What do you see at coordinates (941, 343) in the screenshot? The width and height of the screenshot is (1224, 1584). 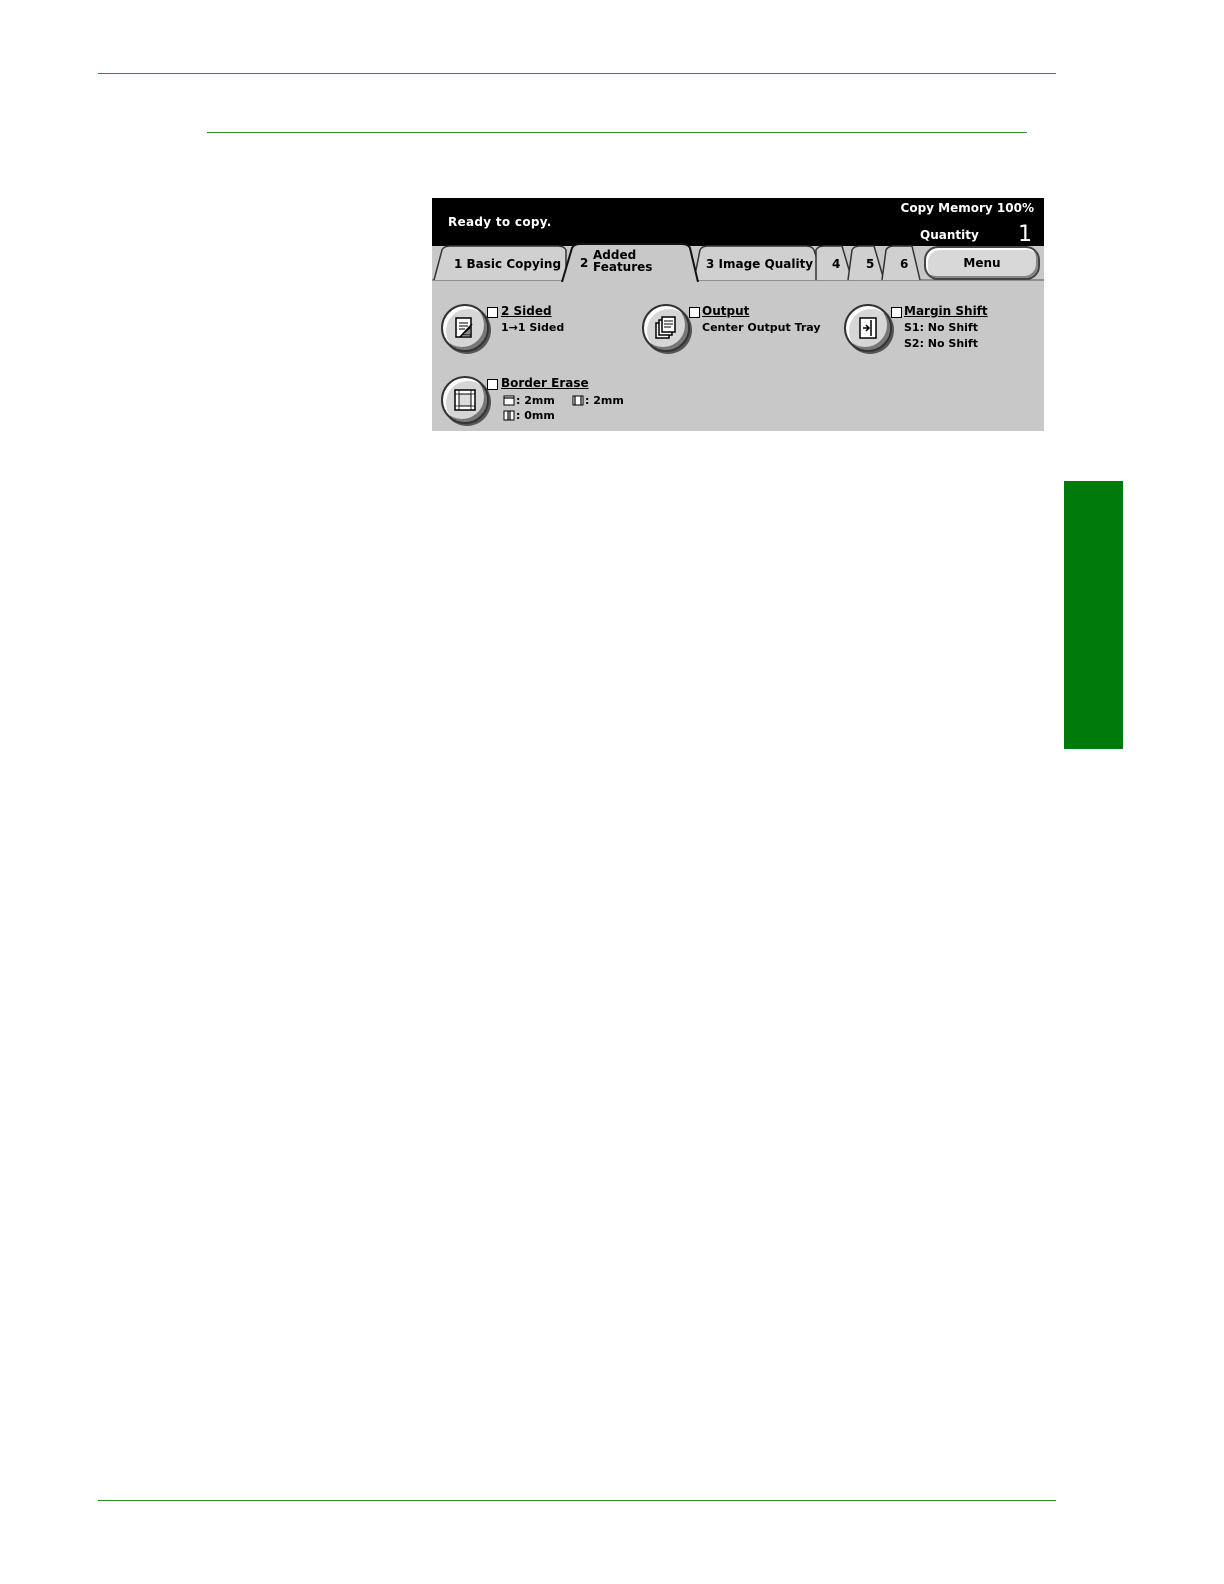 I see `margin-shift-side2: S2: No Shift` at bounding box center [941, 343].